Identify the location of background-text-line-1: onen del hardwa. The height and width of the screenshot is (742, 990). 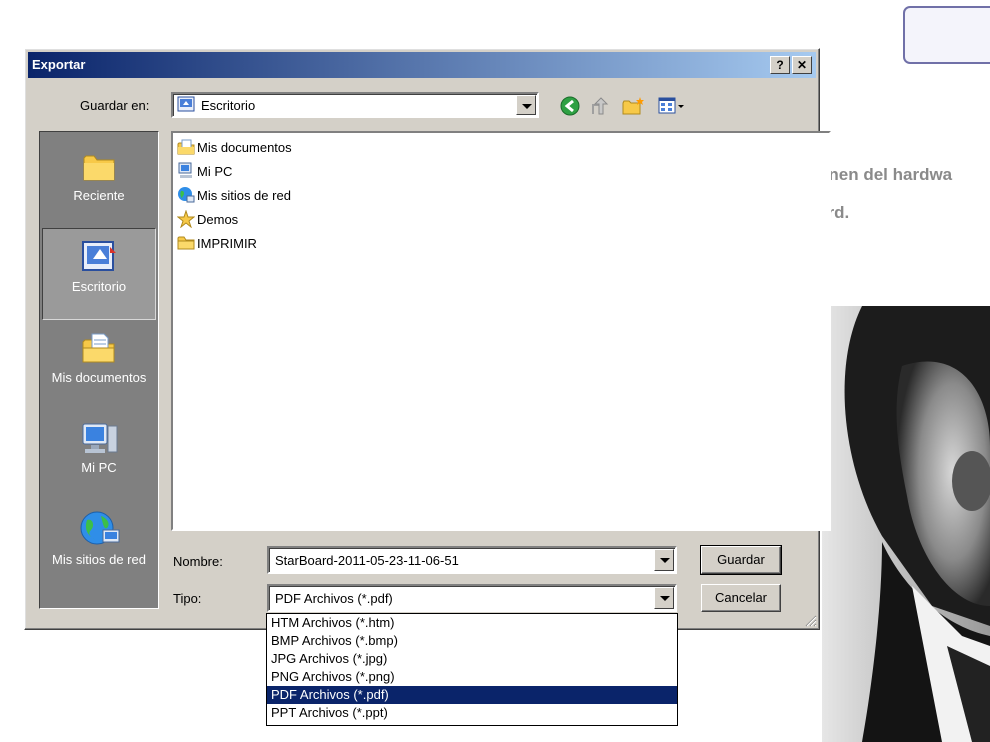
(885, 174).